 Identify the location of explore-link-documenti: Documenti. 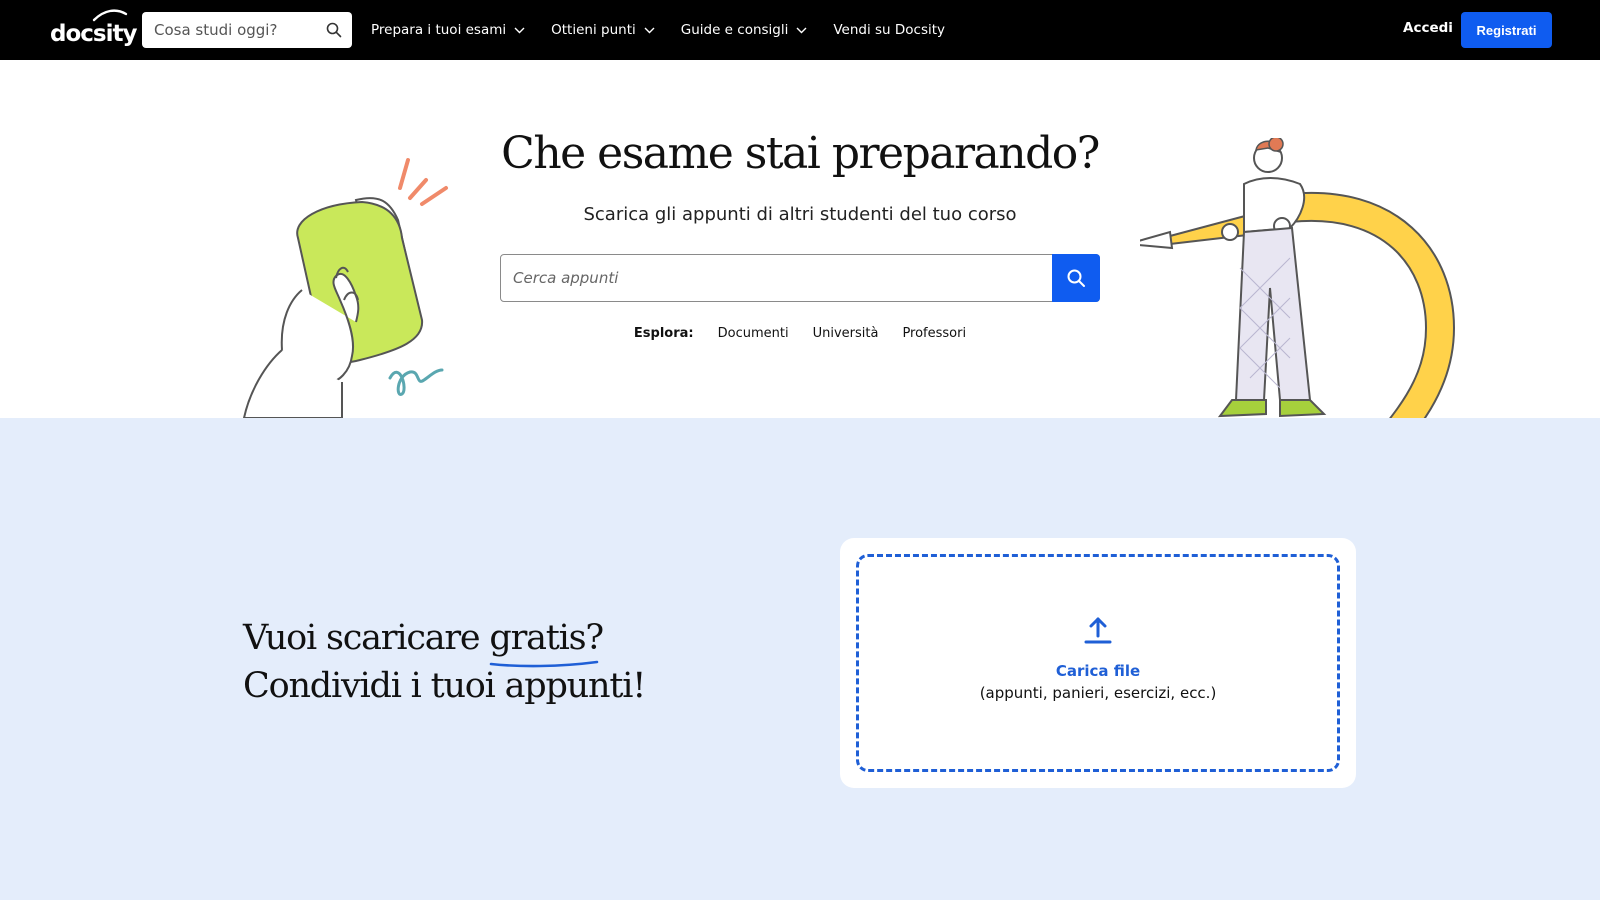
(753, 333).